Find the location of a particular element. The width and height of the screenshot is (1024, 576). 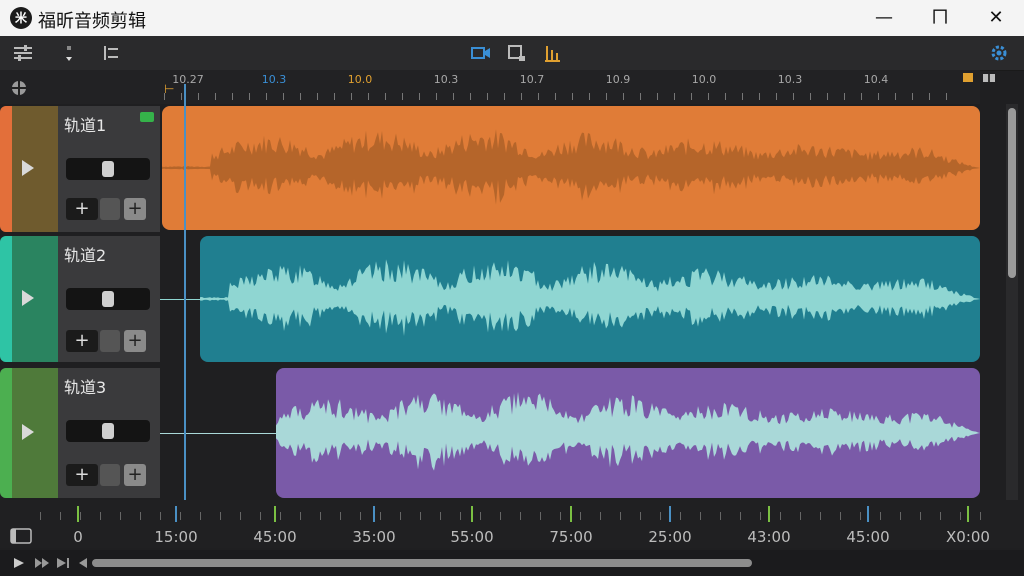

timeline-label: 43:00 is located at coordinates (769, 537).